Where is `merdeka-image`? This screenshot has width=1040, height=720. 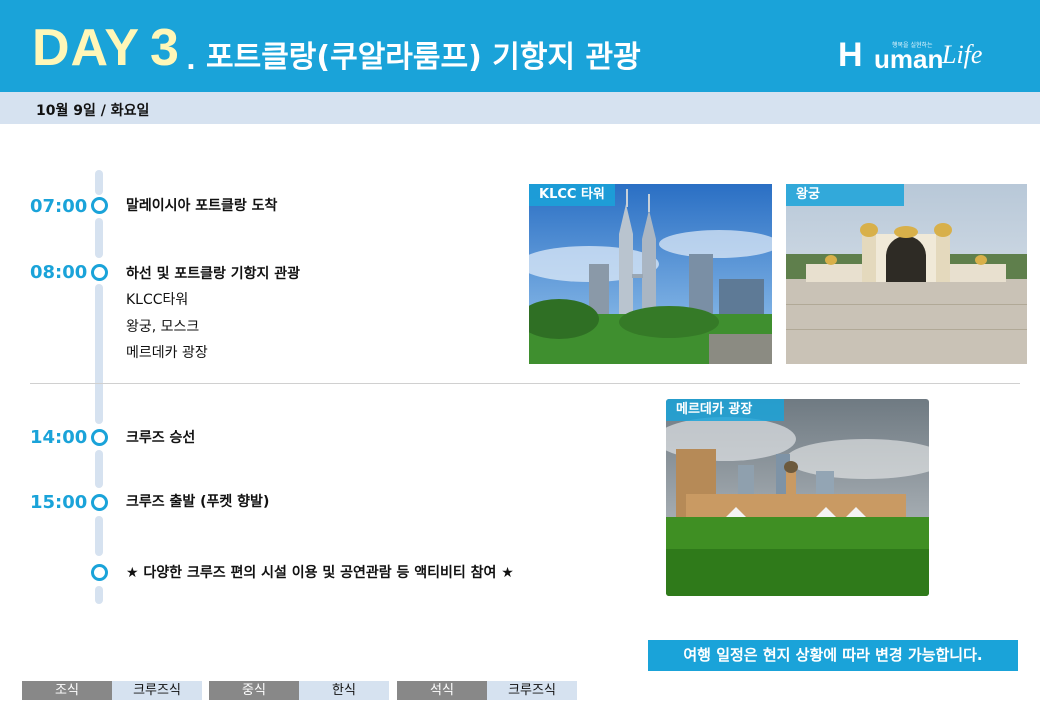
merdeka-image is located at coordinates (797, 497).